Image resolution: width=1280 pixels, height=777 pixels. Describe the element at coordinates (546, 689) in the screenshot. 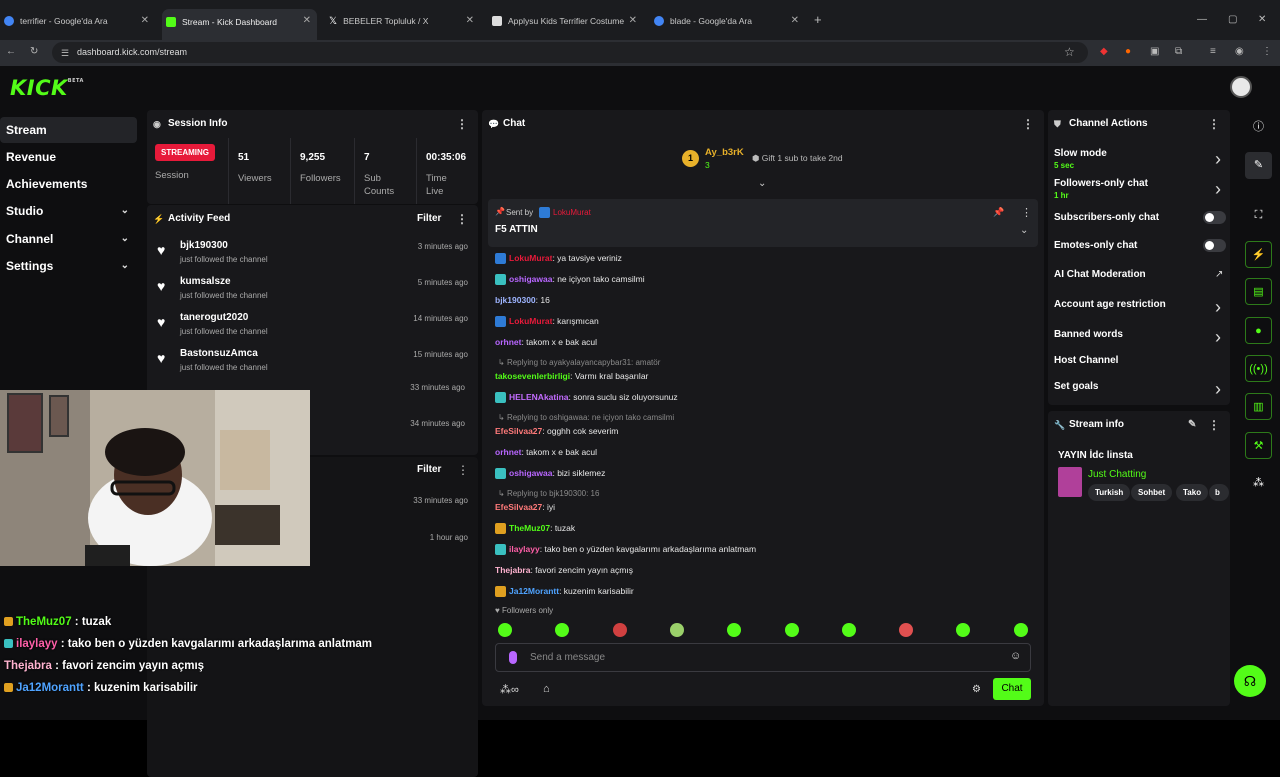

I see `store-icon: ⌂` at that location.